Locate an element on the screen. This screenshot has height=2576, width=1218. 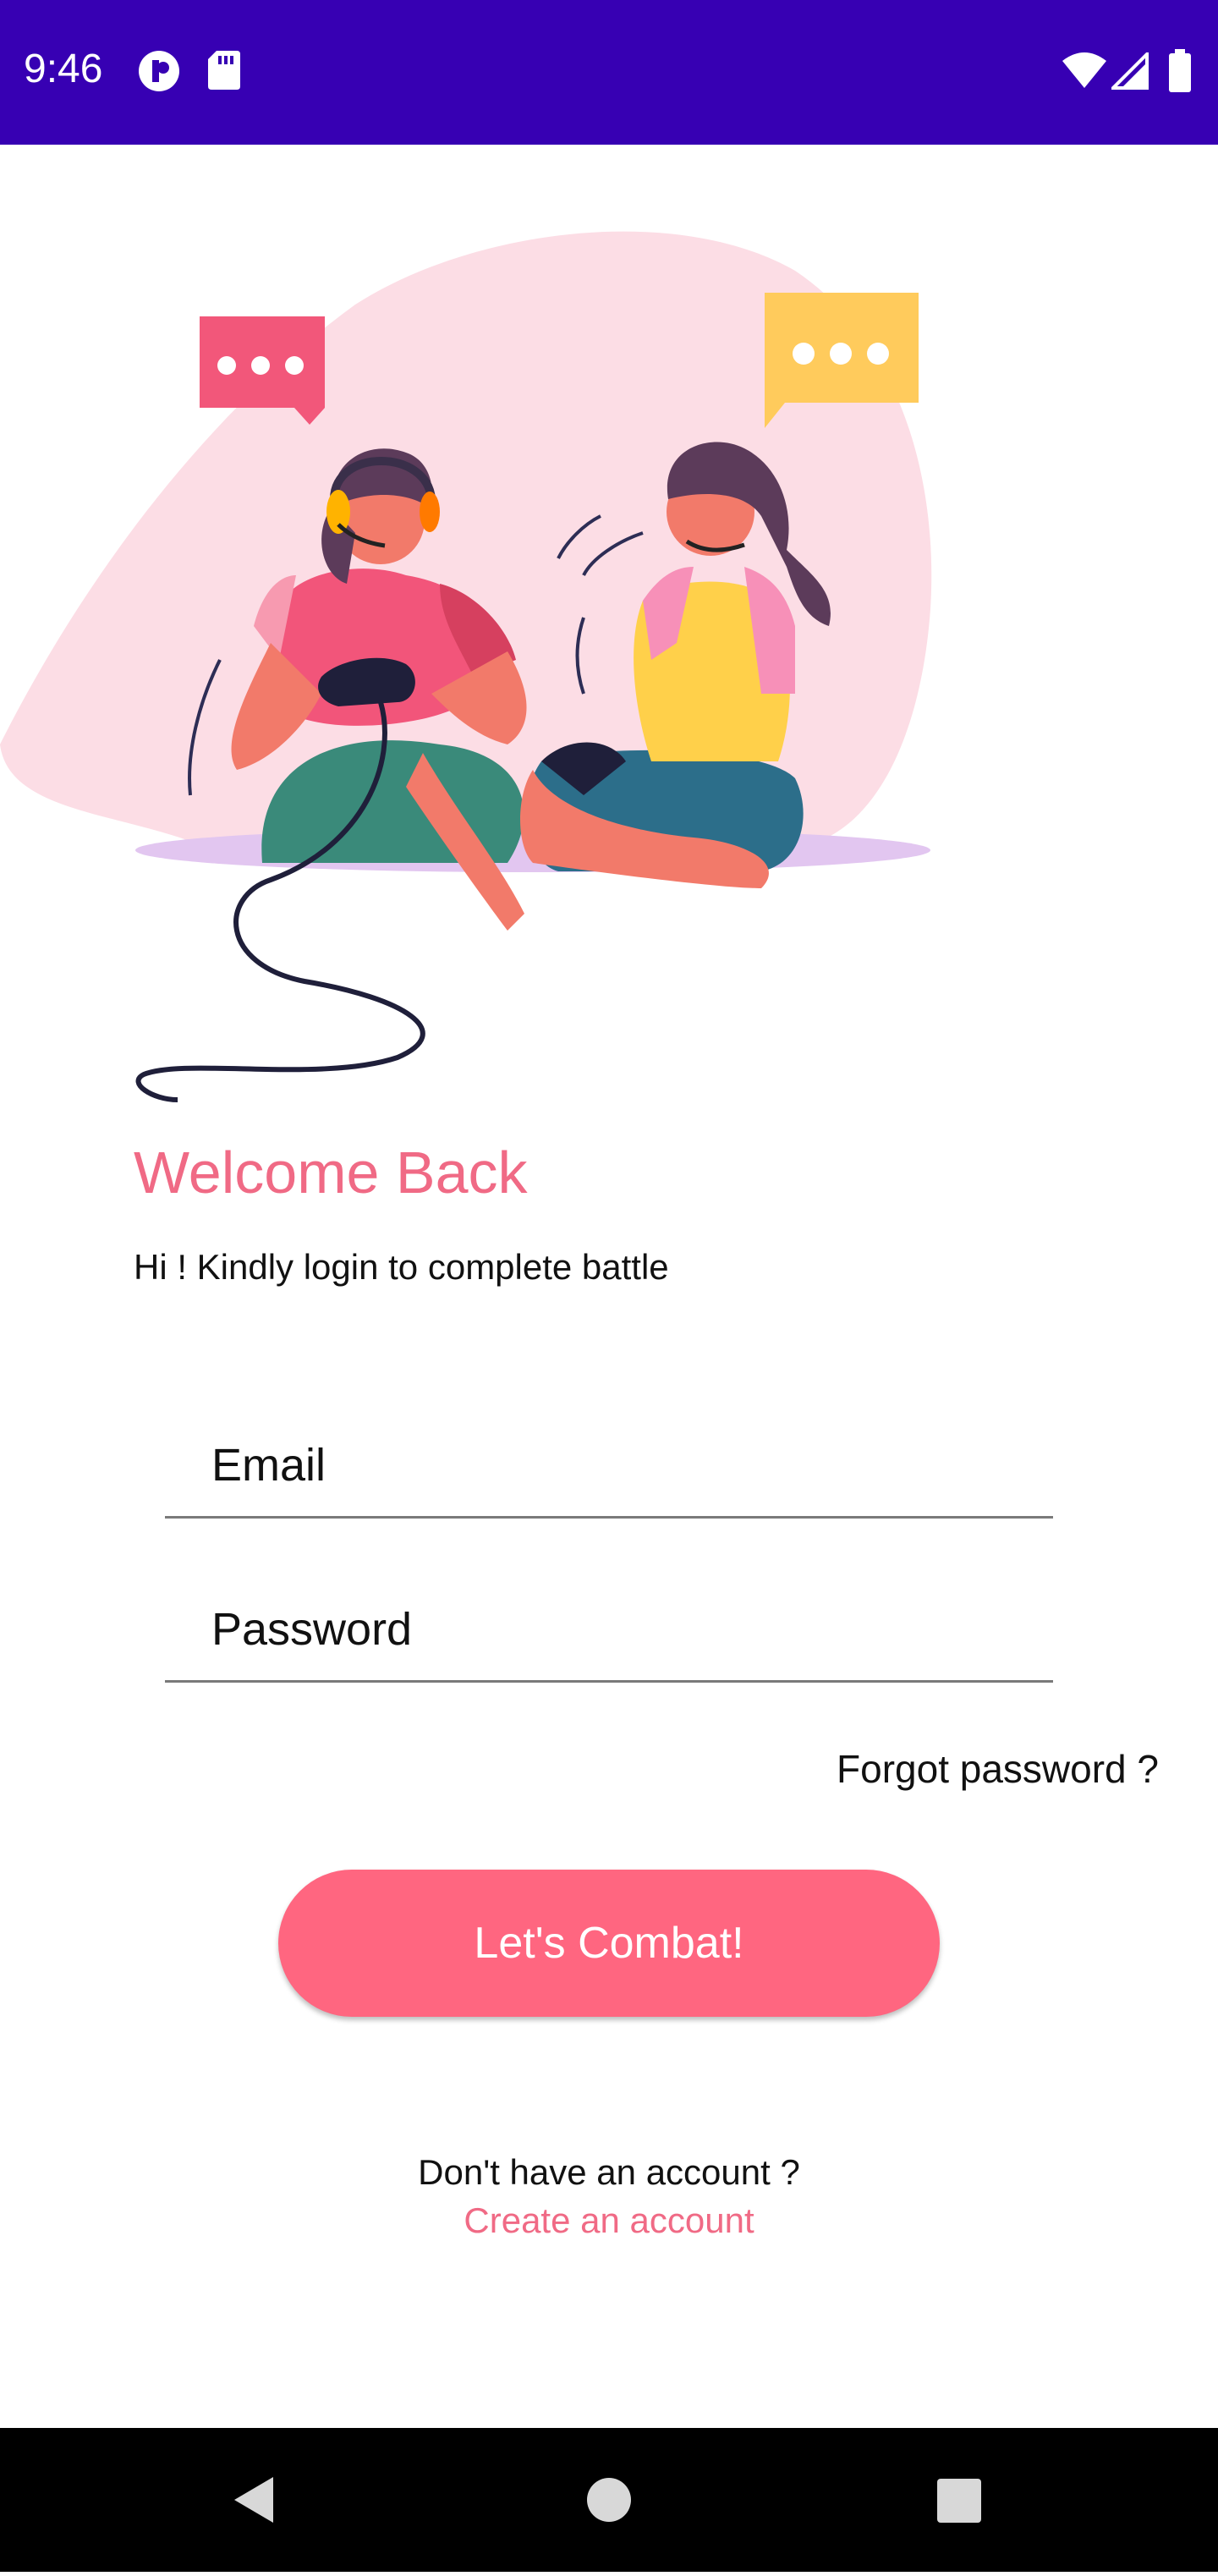
back-icon is located at coordinates (254, 2500).